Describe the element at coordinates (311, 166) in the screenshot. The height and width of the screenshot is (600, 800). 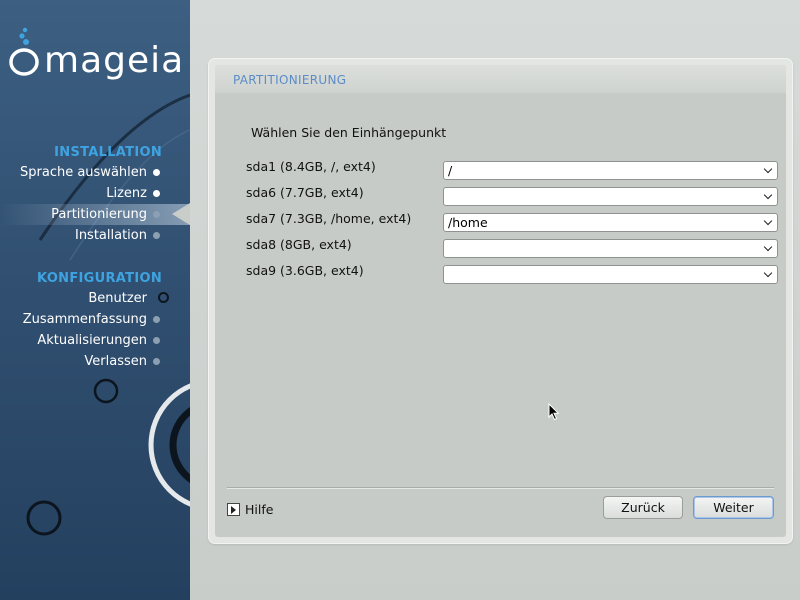
I see `partition-label: sda1 (8.4GB, /, ext4)` at that location.